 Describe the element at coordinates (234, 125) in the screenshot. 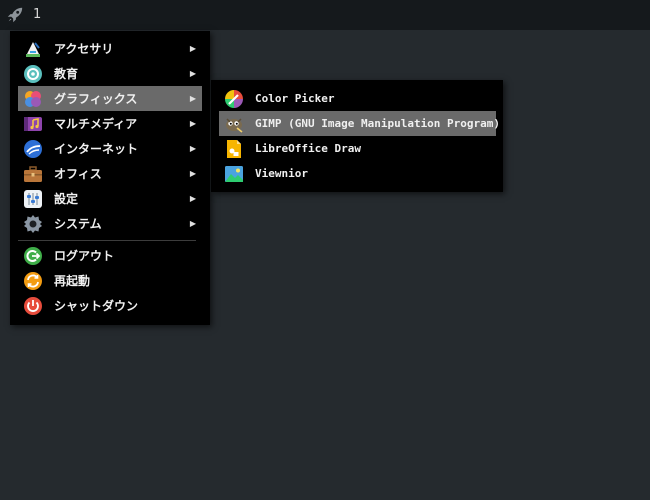

I see `gimp-icon` at that location.